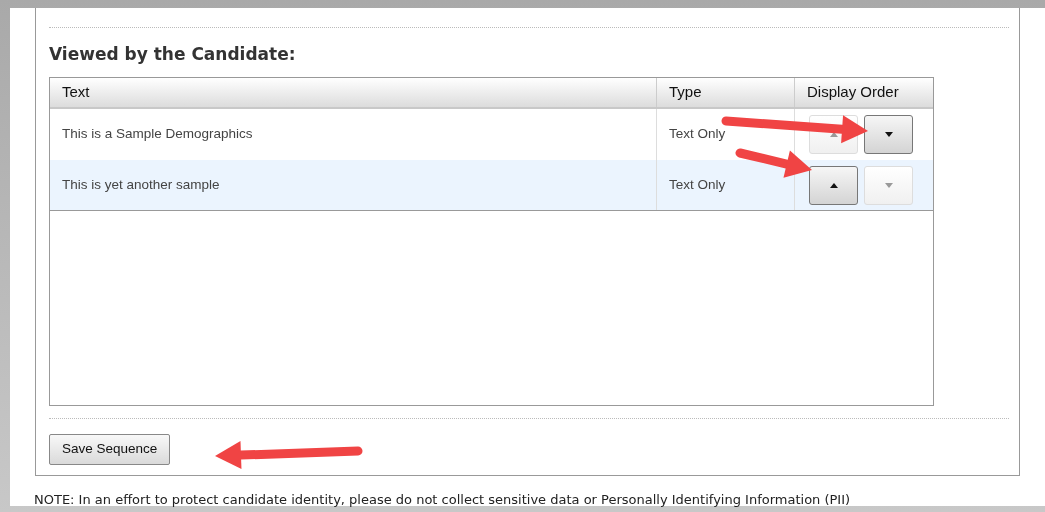 This screenshot has width=1045, height=512. Describe the element at coordinates (157, 134) in the screenshot. I see `table-cell-text: This is a Sample Demographics` at that location.